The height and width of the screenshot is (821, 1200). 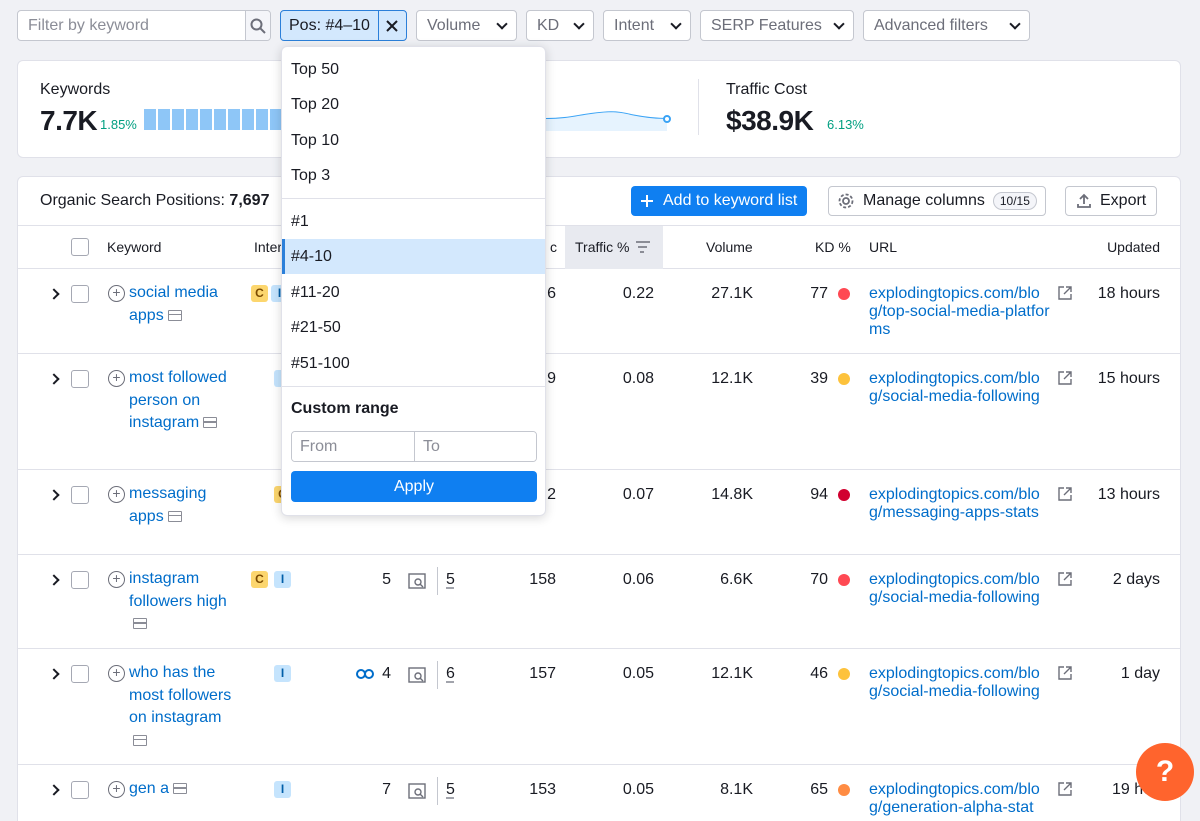 What do you see at coordinates (833, 247) in the screenshot?
I see `kd-column-header: KD %` at bounding box center [833, 247].